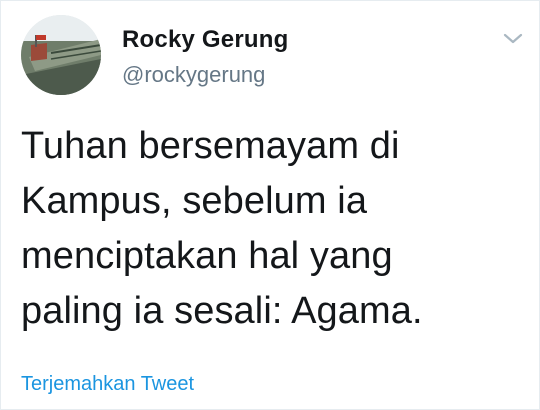 This screenshot has width=540, height=410. Describe the element at coordinates (222, 311) in the screenshot. I see `tweet-text-line: paling ia sesali: Agama.` at that location.